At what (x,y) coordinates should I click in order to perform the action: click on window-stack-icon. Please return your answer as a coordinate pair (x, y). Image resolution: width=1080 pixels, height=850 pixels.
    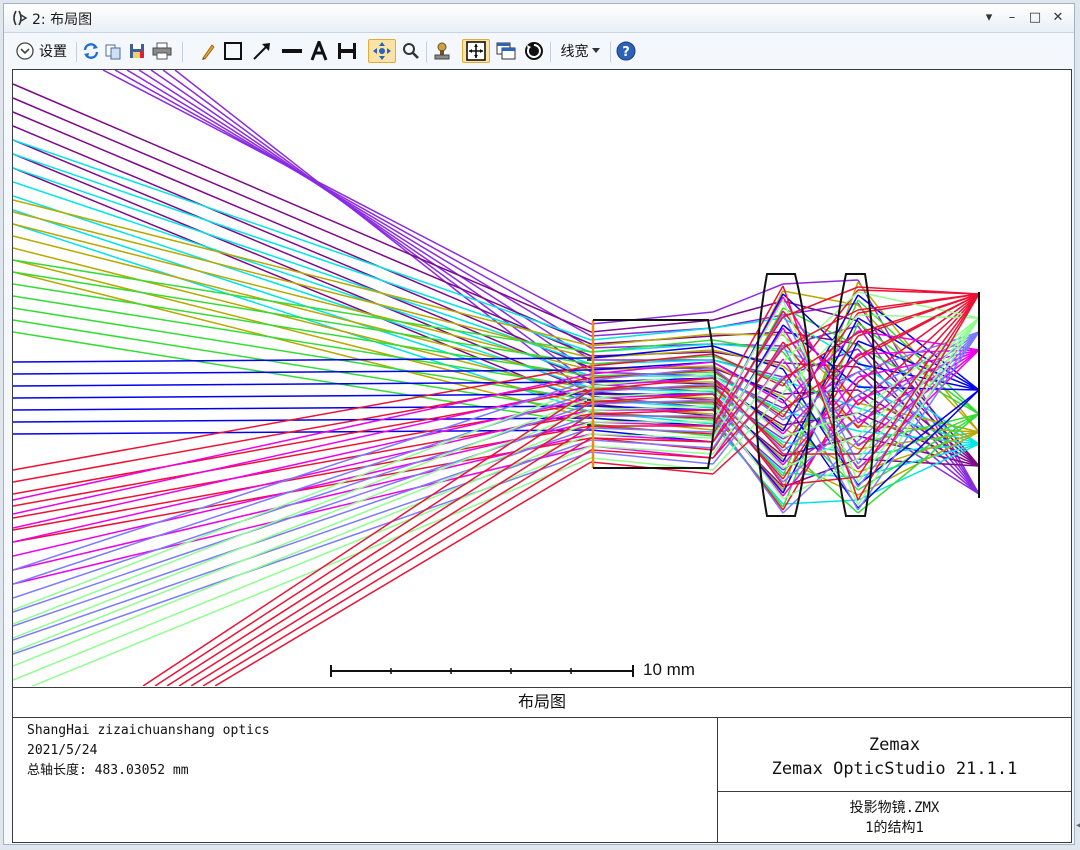
    Looking at the image, I should click on (506, 51).